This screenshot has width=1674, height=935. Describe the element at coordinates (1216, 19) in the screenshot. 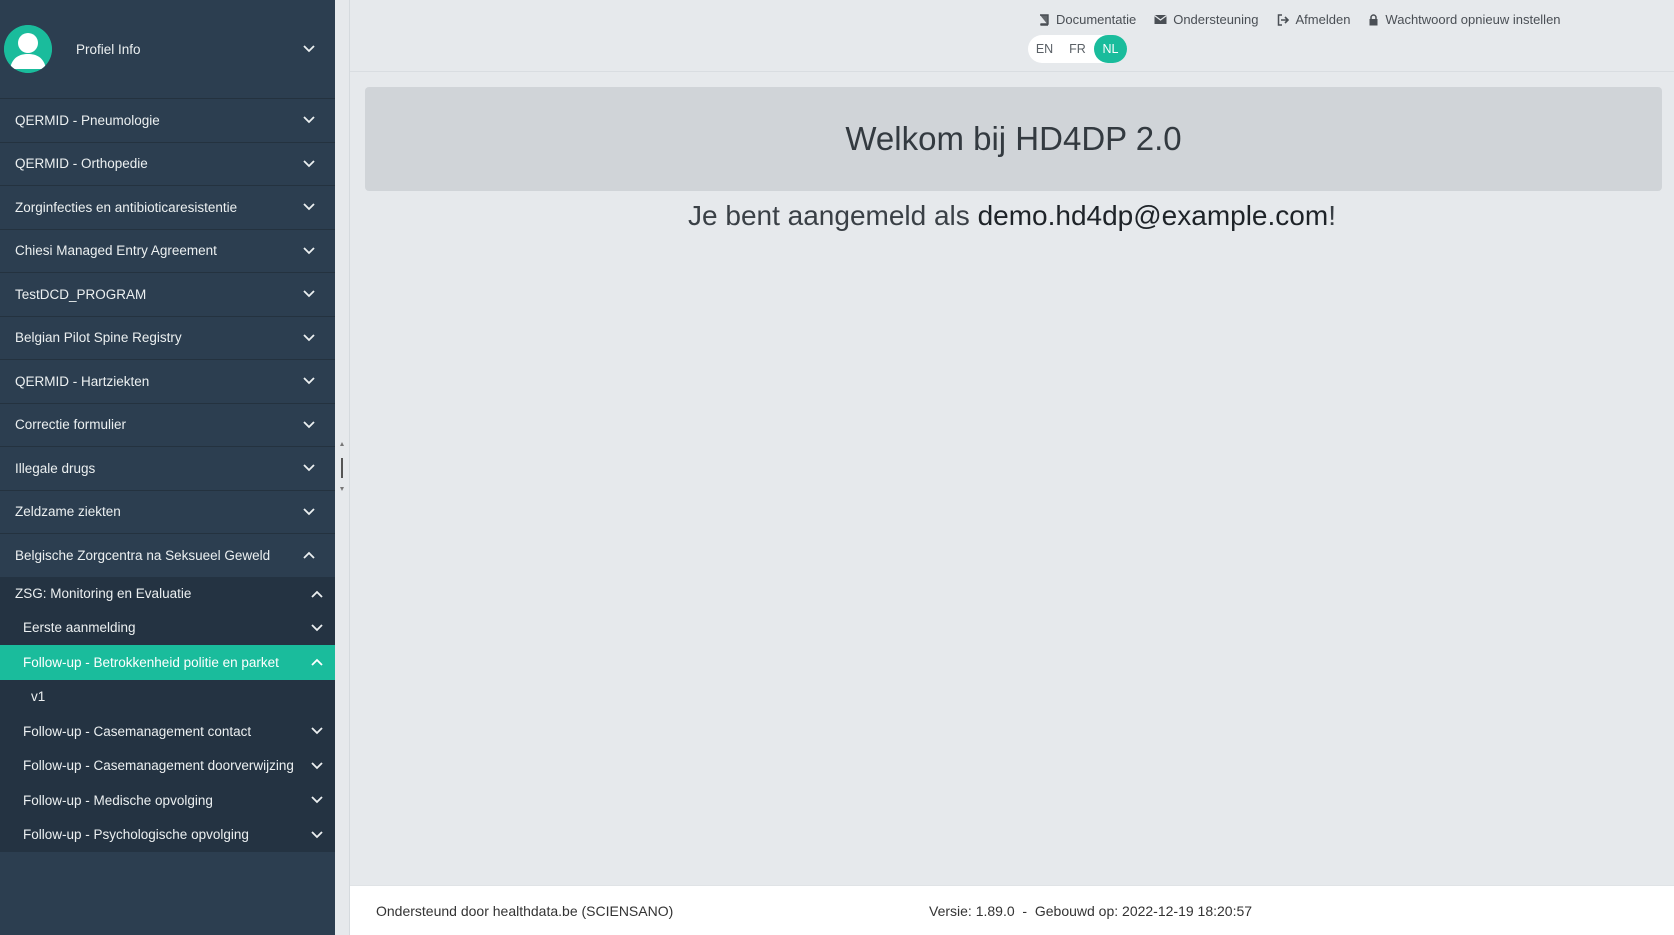

I see `support-label: Ondersteuning` at that location.